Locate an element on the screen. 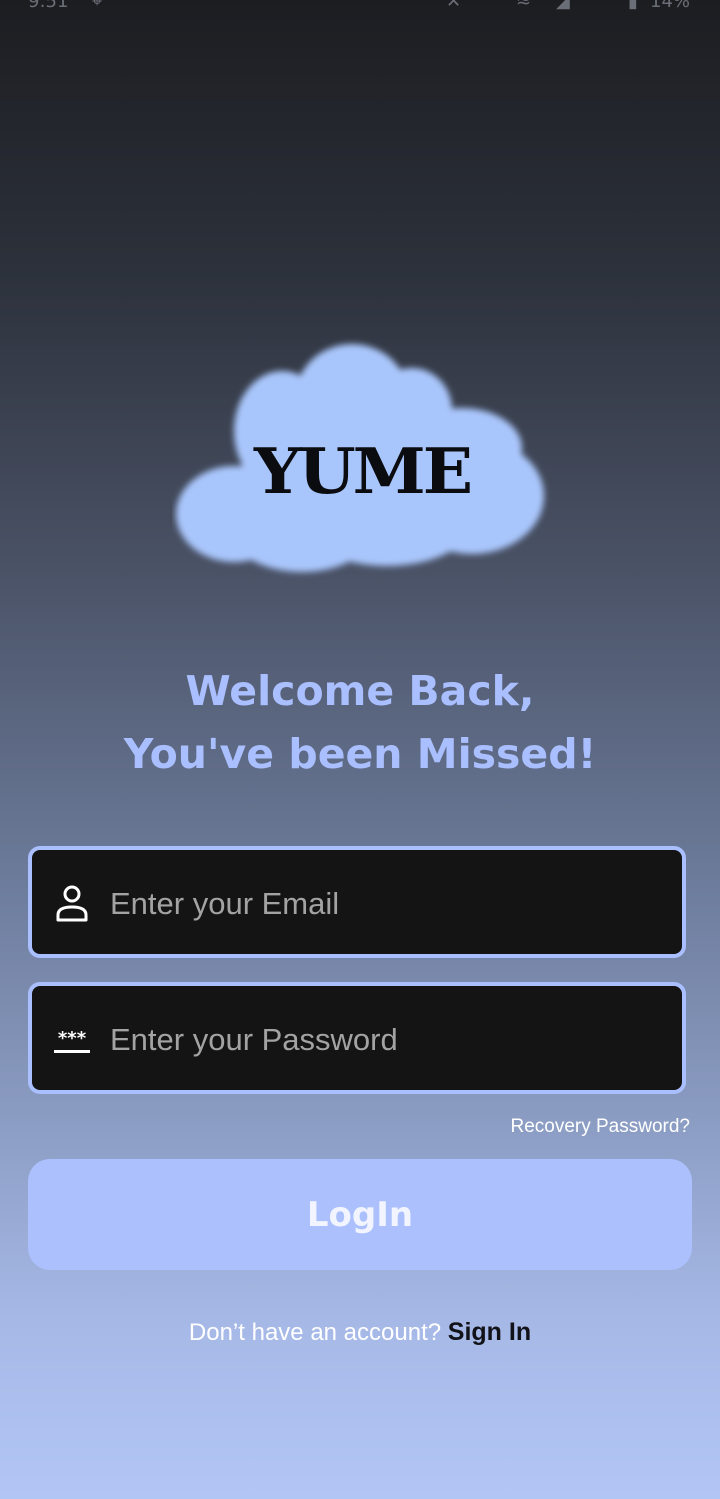 The height and width of the screenshot is (1499, 720). welcome-heading: Welcome Back, You've been Missed! is located at coordinates (360, 723).